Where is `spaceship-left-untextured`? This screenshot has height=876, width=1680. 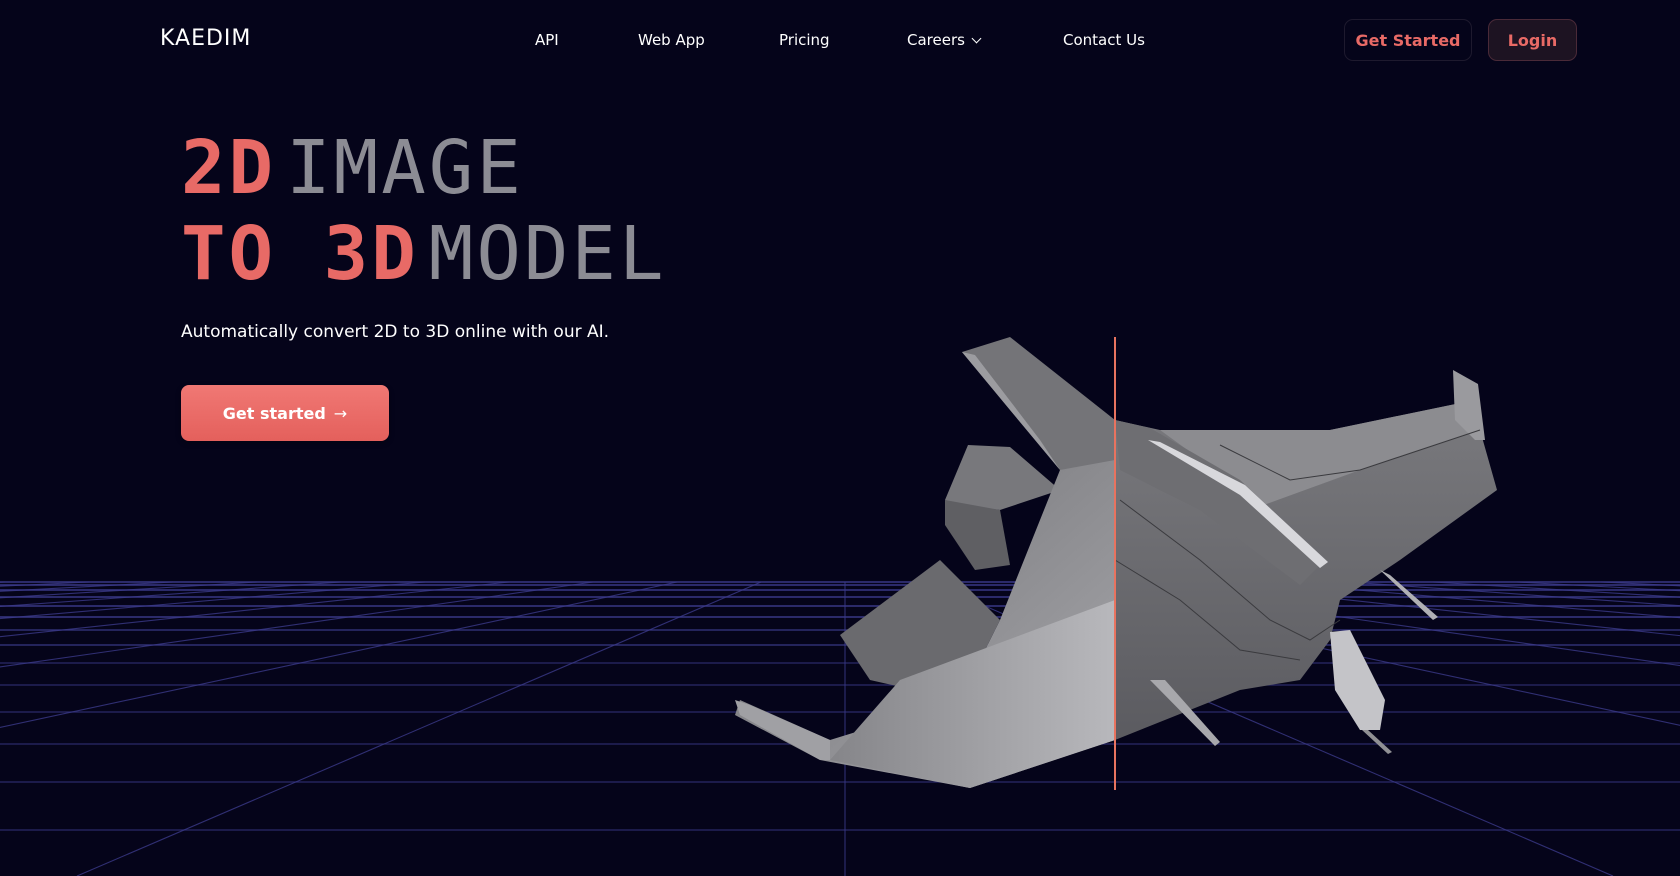
spaceship-left-untextured is located at coordinates (925, 562).